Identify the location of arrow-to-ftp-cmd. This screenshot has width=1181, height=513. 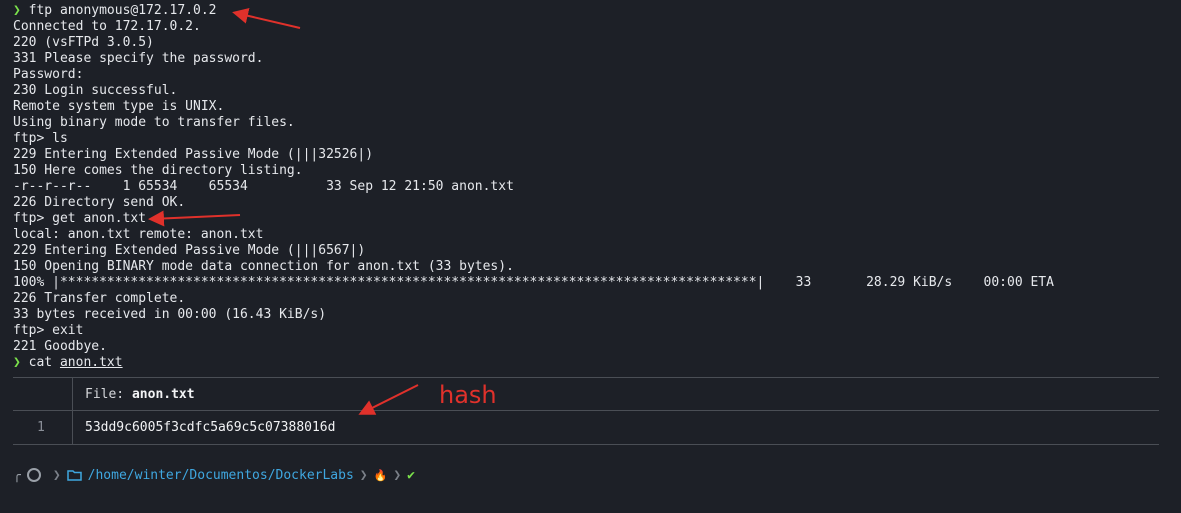
(266, 18).